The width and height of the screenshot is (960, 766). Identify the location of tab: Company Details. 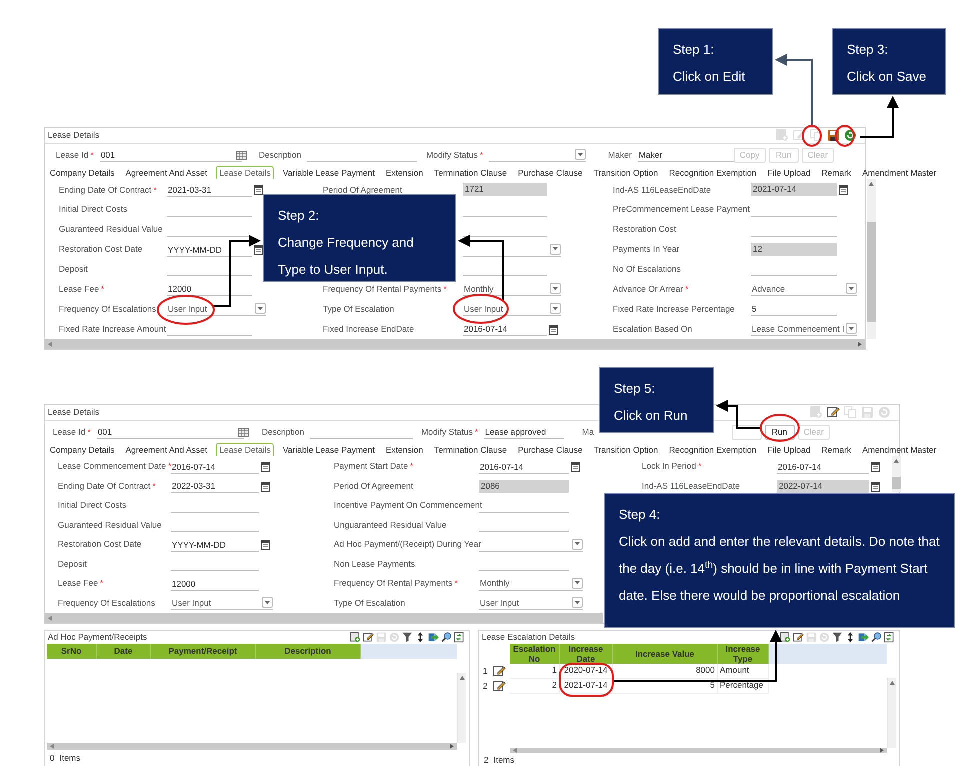
(82, 449).